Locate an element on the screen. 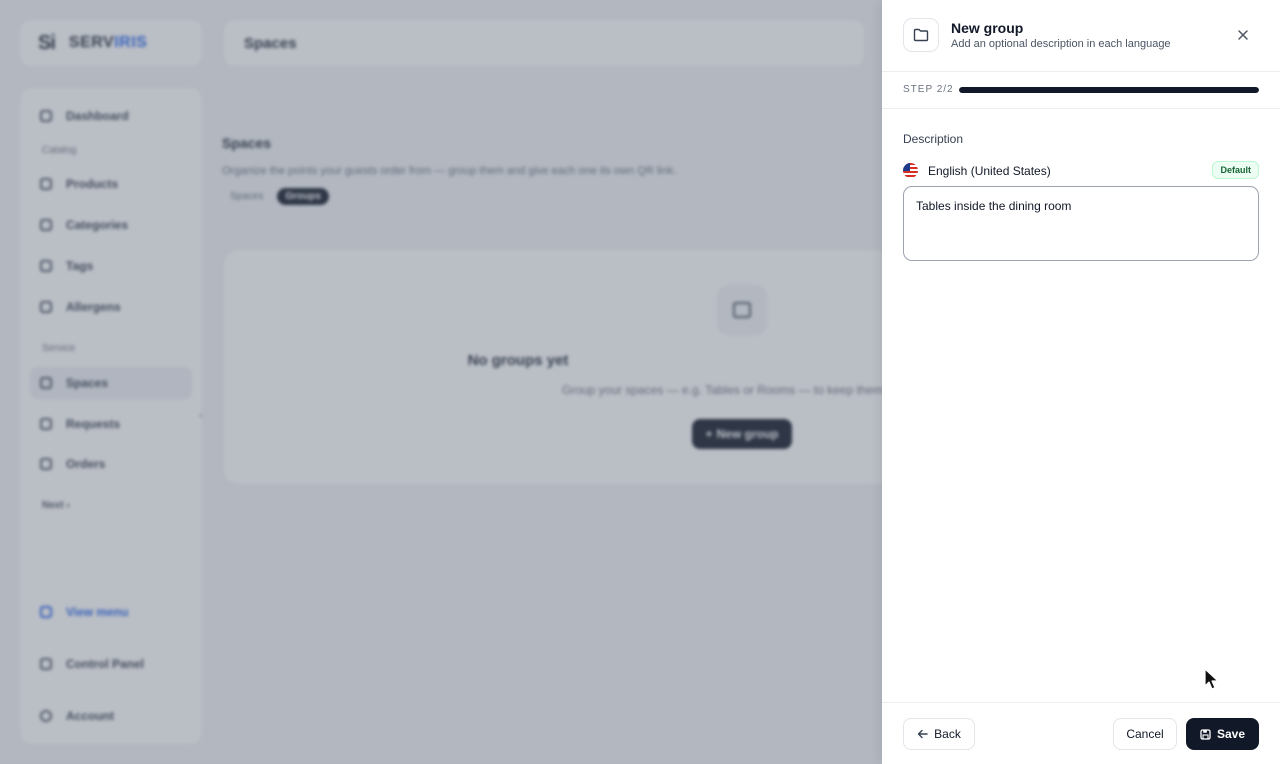 The height and width of the screenshot is (764, 1280). step-label: STEP 2/2 is located at coordinates (928, 89).